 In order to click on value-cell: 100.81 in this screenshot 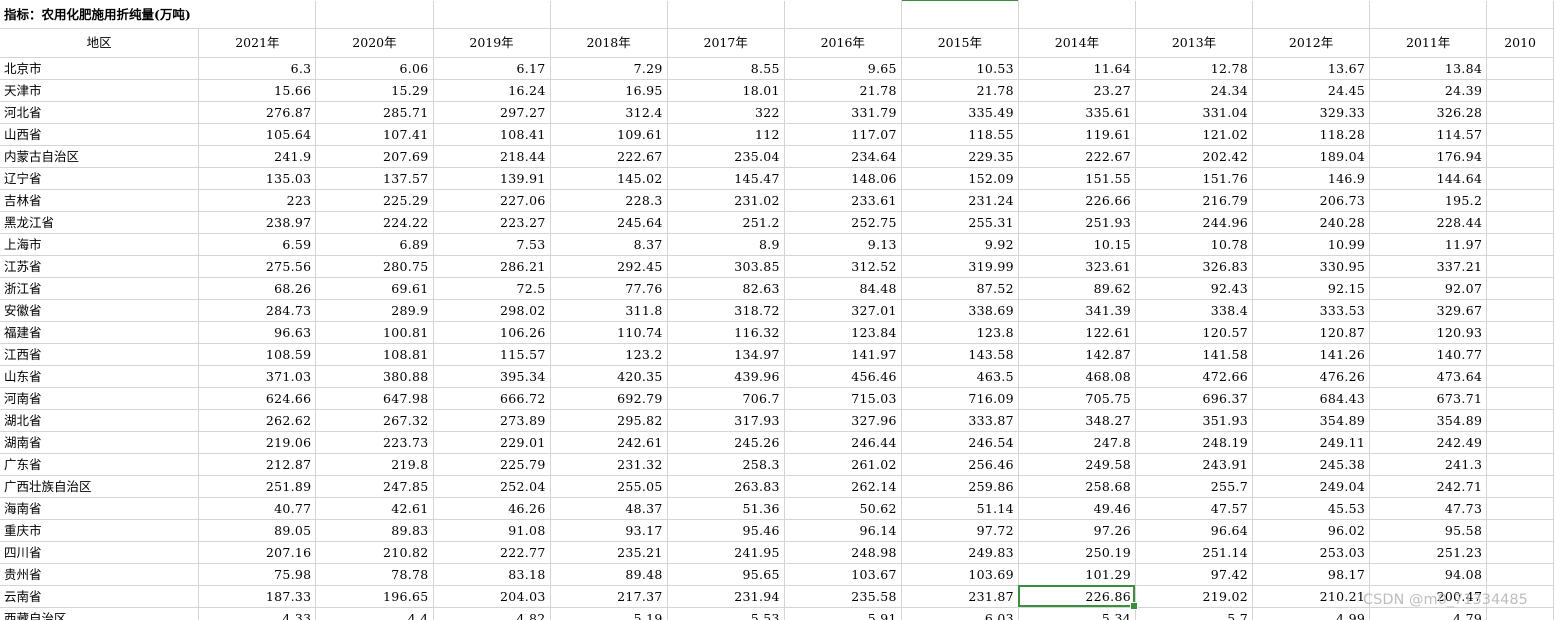, I will do `click(374, 332)`.